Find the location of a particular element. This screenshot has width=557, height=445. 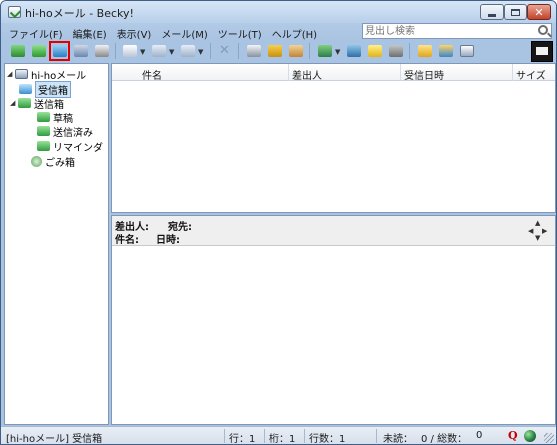

check-mail-icon is located at coordinates (59, 51).